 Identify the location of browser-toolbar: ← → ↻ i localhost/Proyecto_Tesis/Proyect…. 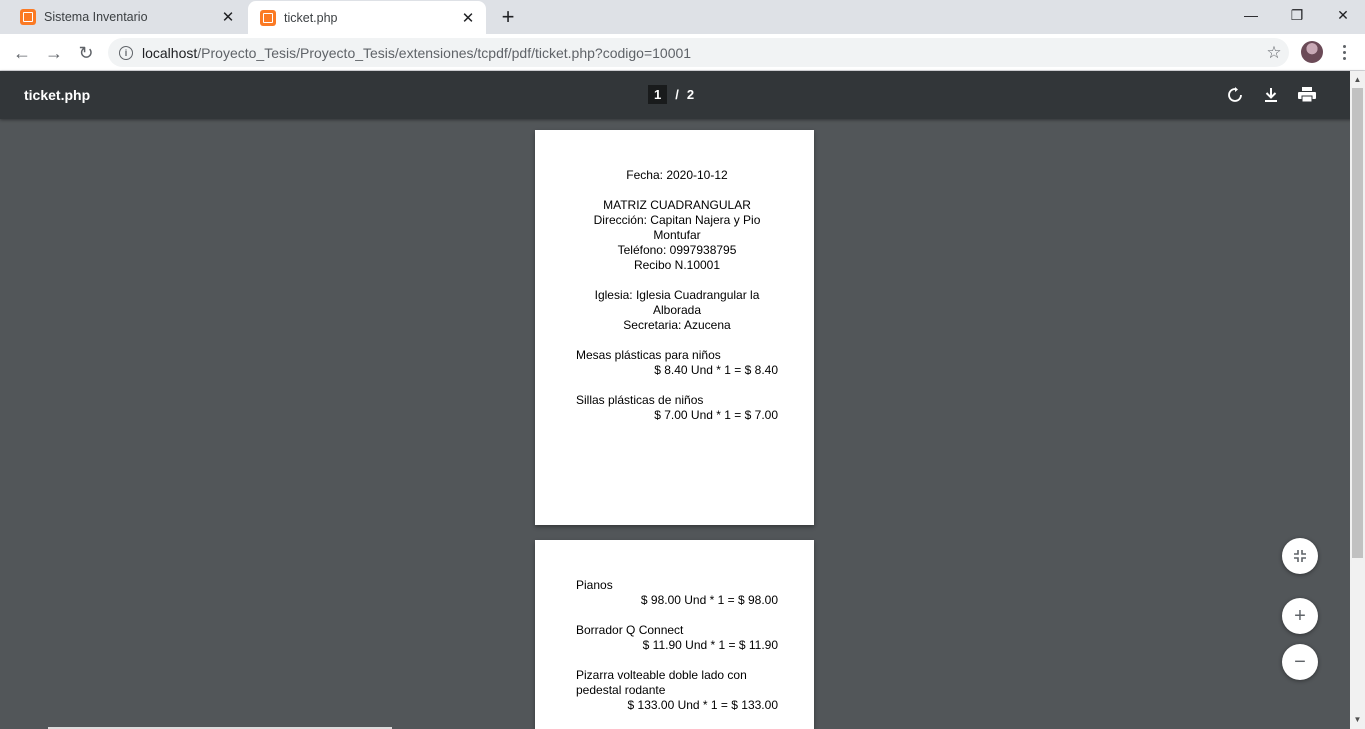
(682, 52).